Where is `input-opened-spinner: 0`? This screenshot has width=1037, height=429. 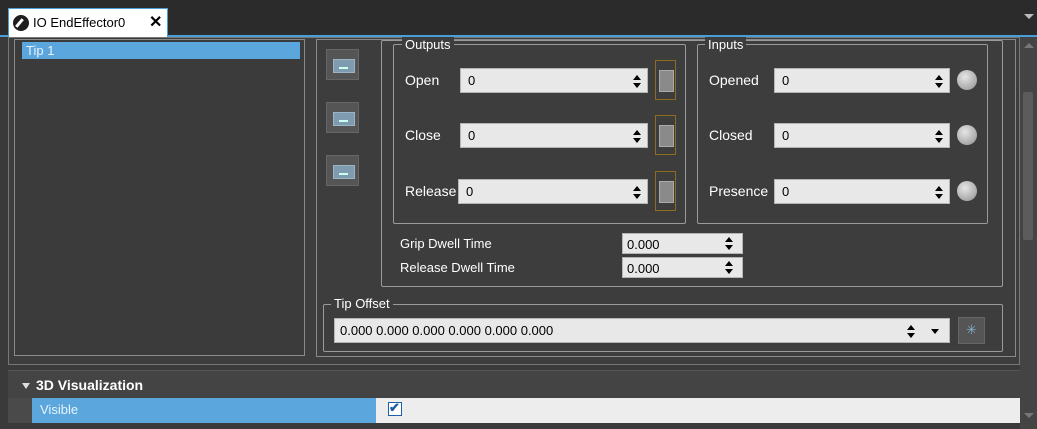 input-opened-spinner: 0 is located at coordinates (862, 80).